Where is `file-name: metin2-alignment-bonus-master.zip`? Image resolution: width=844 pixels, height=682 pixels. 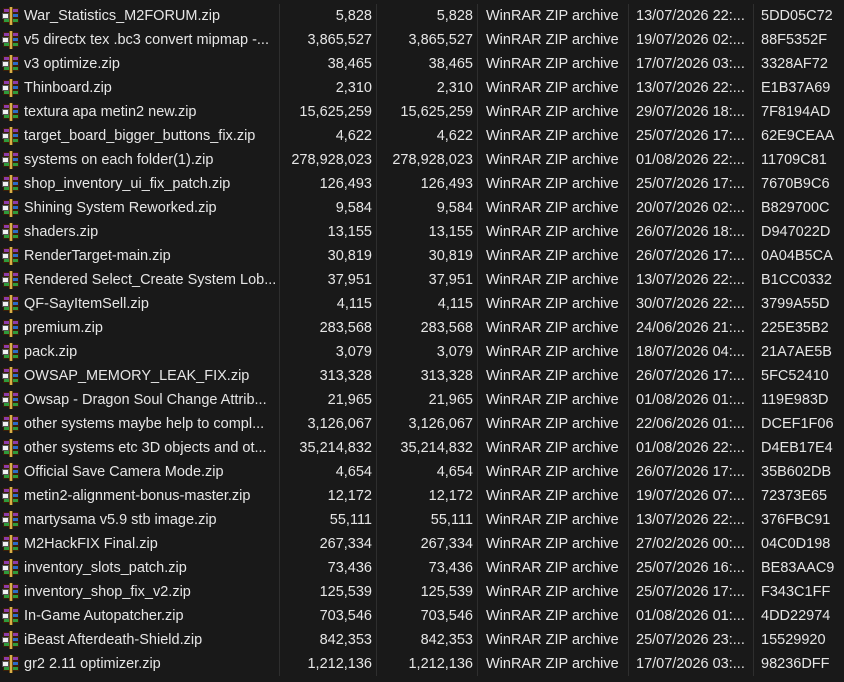
file-name: metin2-alignment-bonus-master.zip is located at coordinates (137, 496).